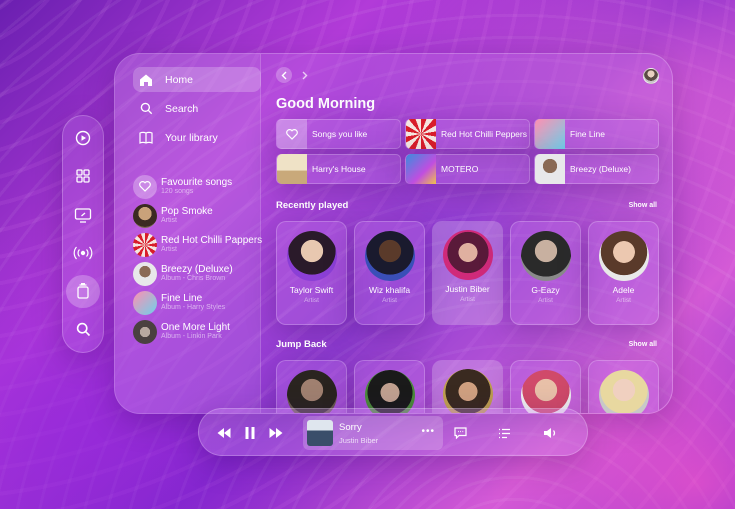 The width and height of the screenshot is (735, 509). What do you see at coordinates (460, 169) in the screenshot?
I see `quick-access-label: MOTERO` at bounding box center [460, 169].